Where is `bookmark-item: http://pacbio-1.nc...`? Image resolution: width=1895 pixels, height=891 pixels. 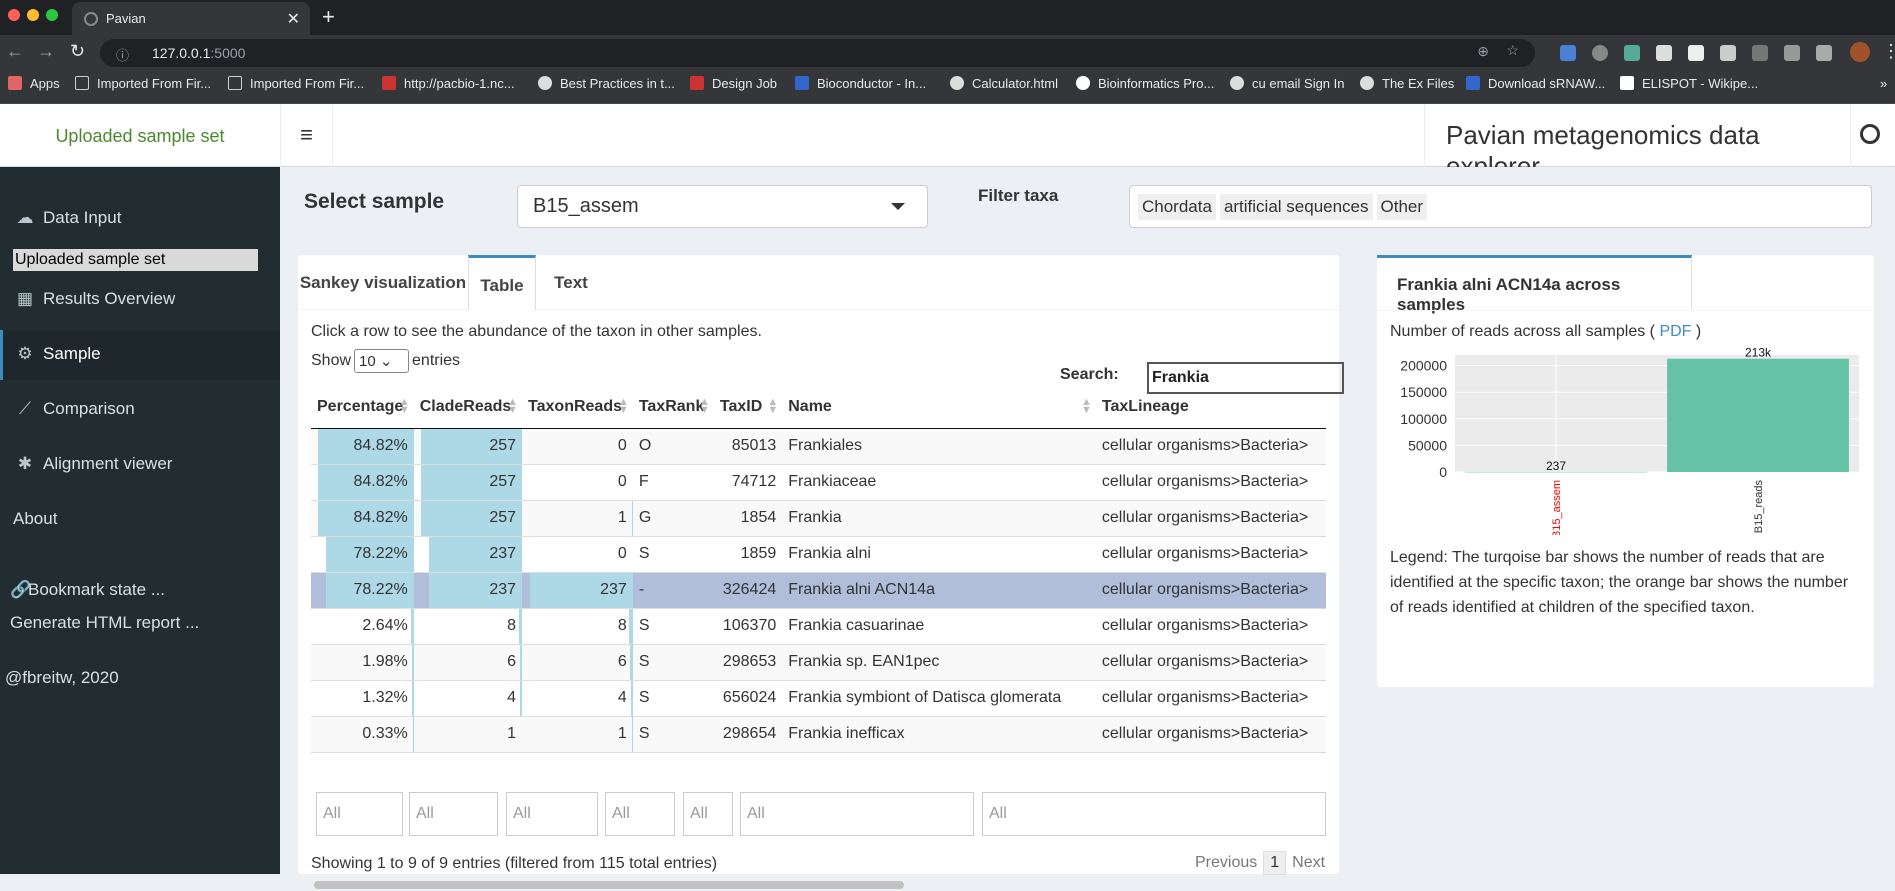
bookmark-item: http://pacbio-1.nc... is located at coordinates (448, 83).